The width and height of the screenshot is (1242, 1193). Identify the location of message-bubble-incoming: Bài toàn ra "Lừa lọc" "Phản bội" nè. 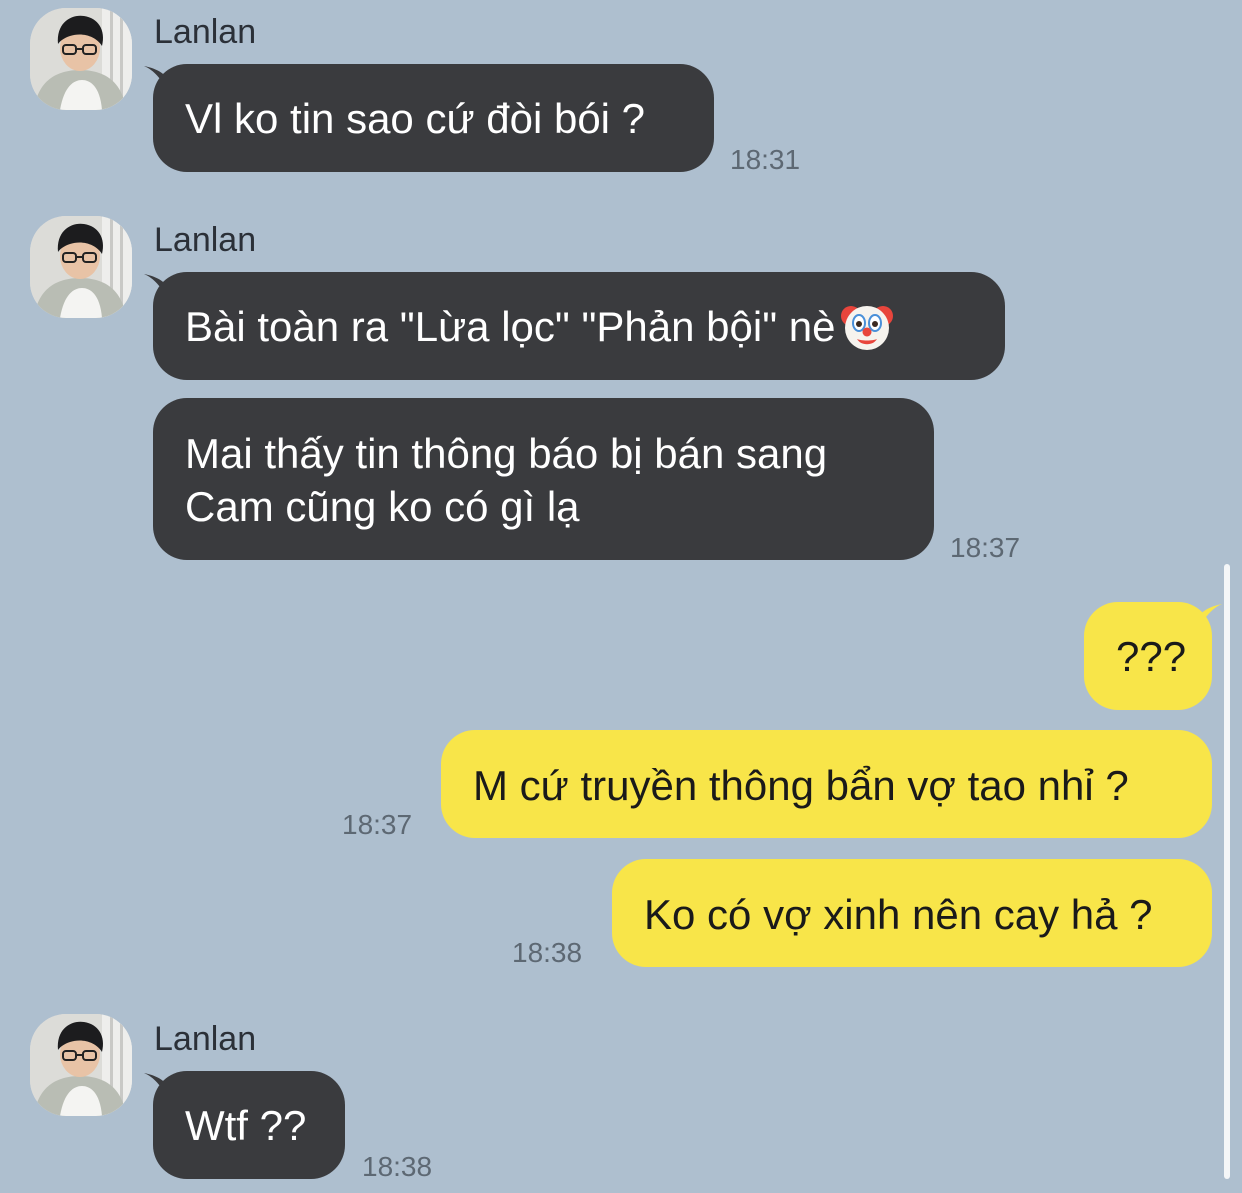
(579, 326).